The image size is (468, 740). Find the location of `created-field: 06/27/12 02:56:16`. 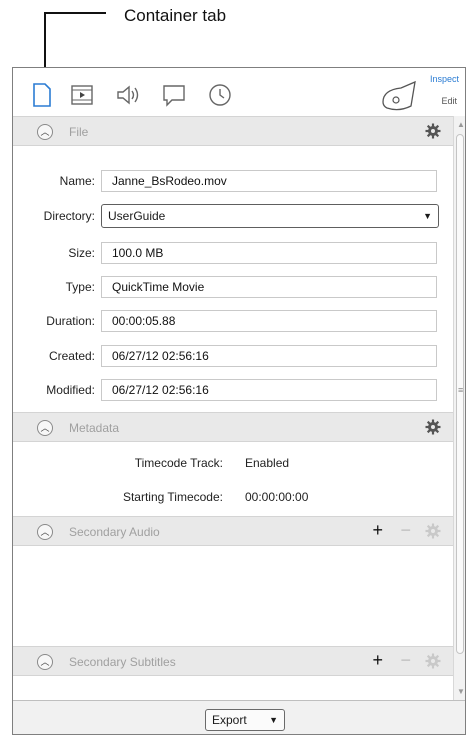

created-field: 06/27/12 02:56:16 is located at coordinates (269, 356).